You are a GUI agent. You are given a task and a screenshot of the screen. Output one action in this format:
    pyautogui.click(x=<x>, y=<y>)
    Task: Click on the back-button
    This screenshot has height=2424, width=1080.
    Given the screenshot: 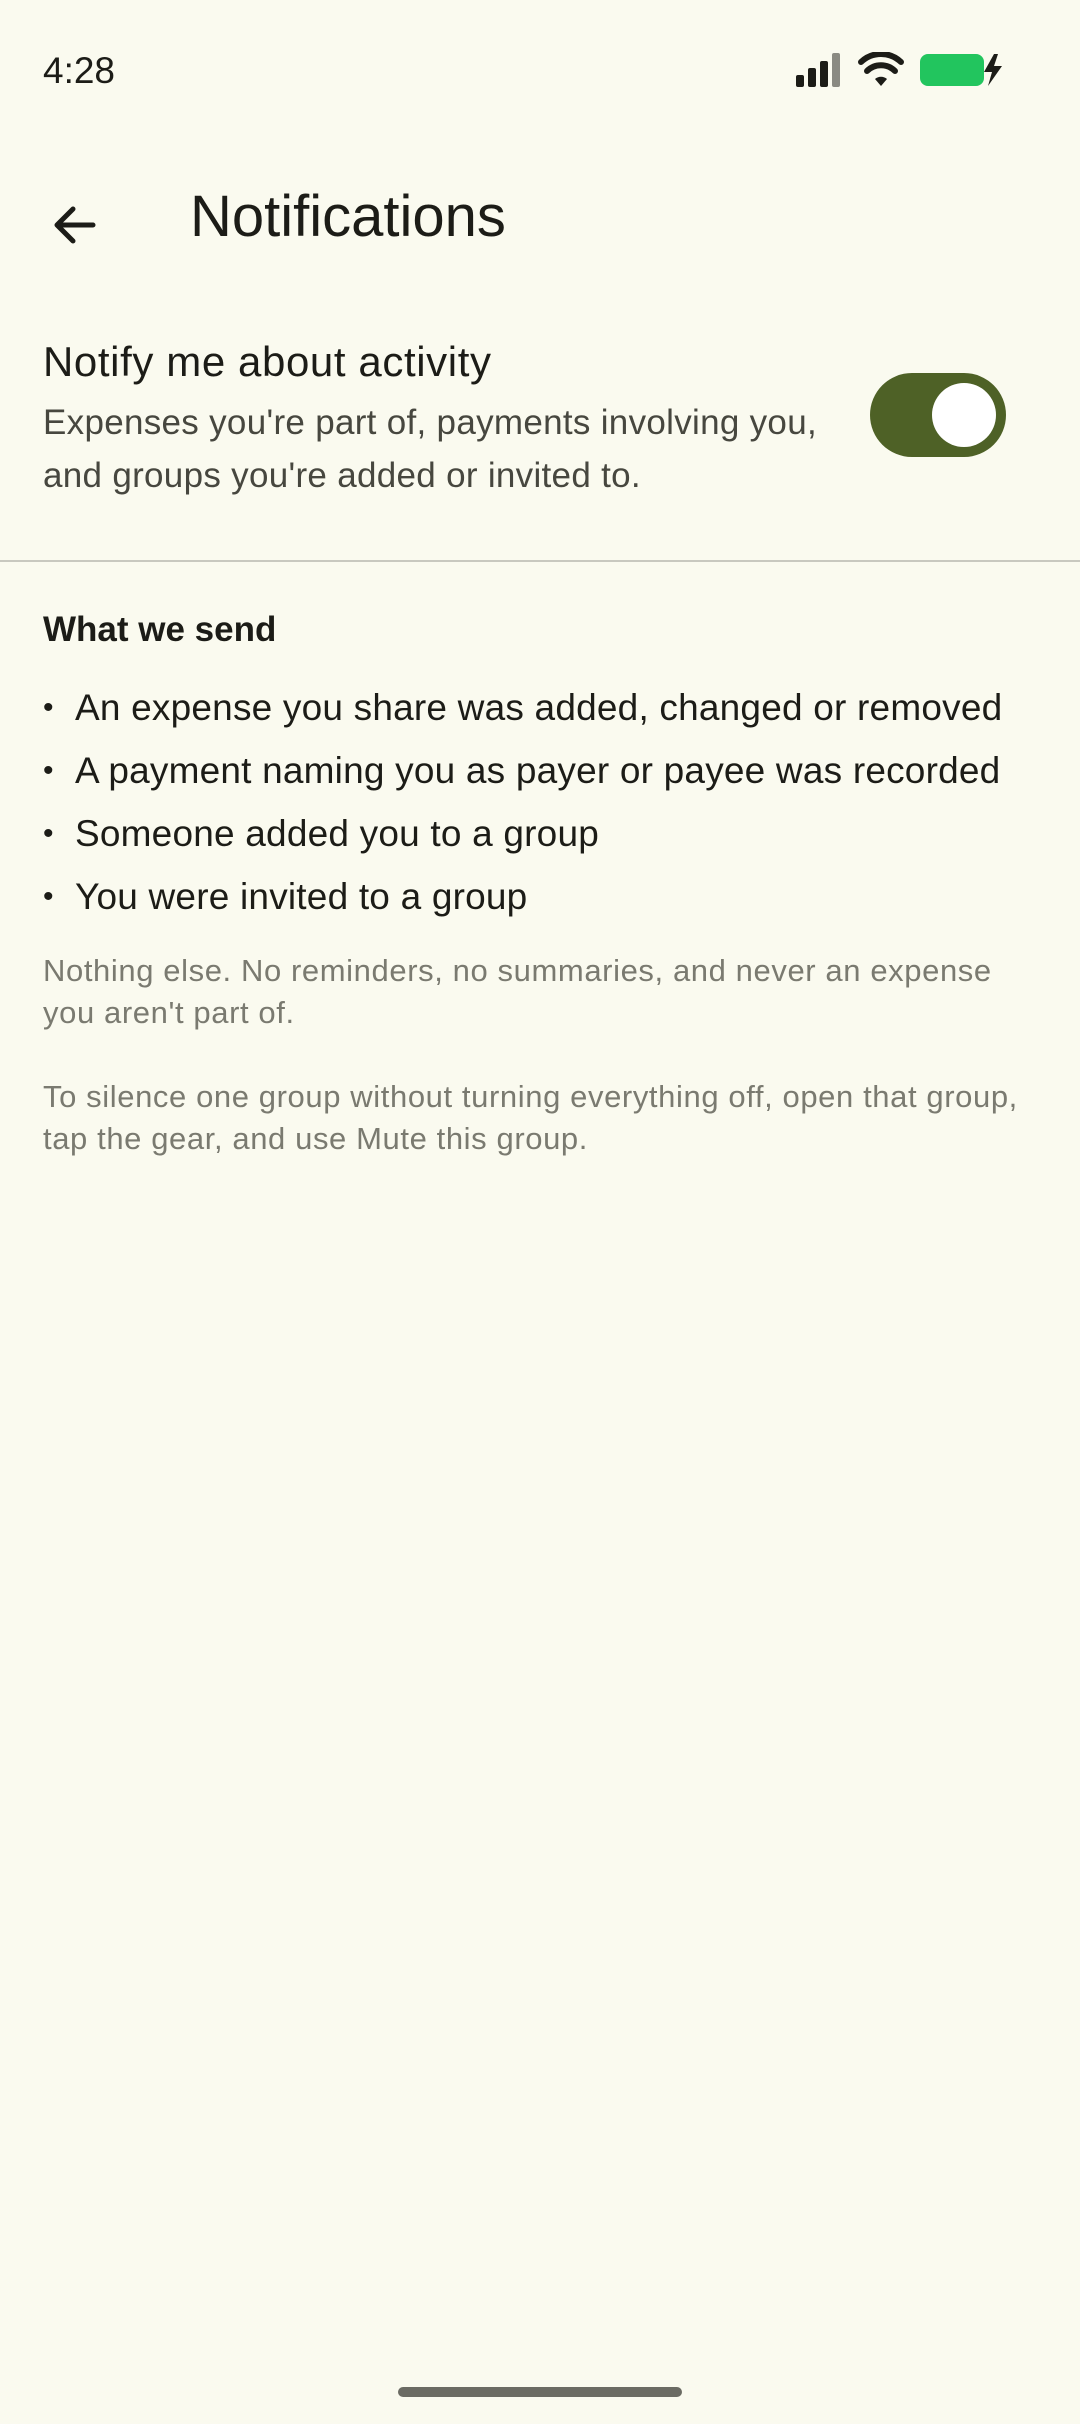 What is the action you would take?
    pyautogui.click(x=73, y=225)
    